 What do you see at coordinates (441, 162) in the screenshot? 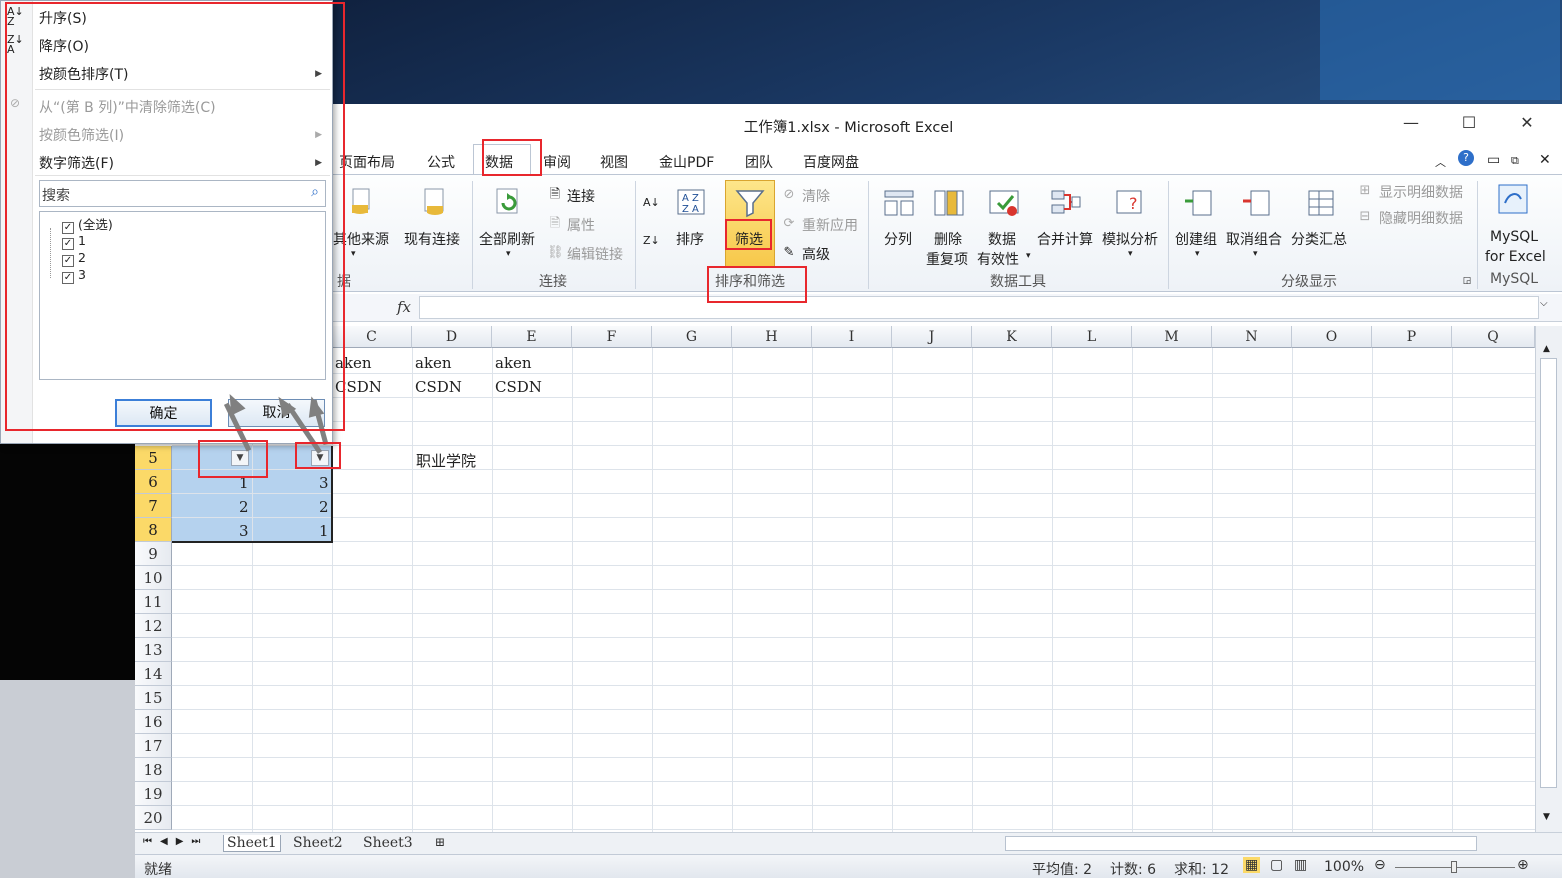
I see `tab-formulas: 公式` at bounding box center [441, 162].